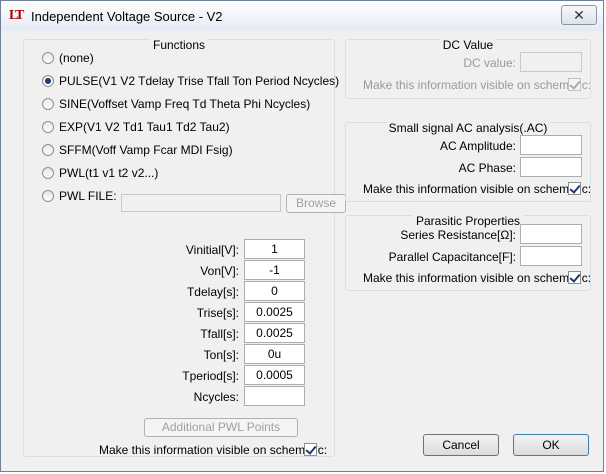 This screenshot has height=474, width=606. What do you see at coordinates (551, 234) in the screenshot?
I see `series-resistance-input` at bounding box center [551, 234].